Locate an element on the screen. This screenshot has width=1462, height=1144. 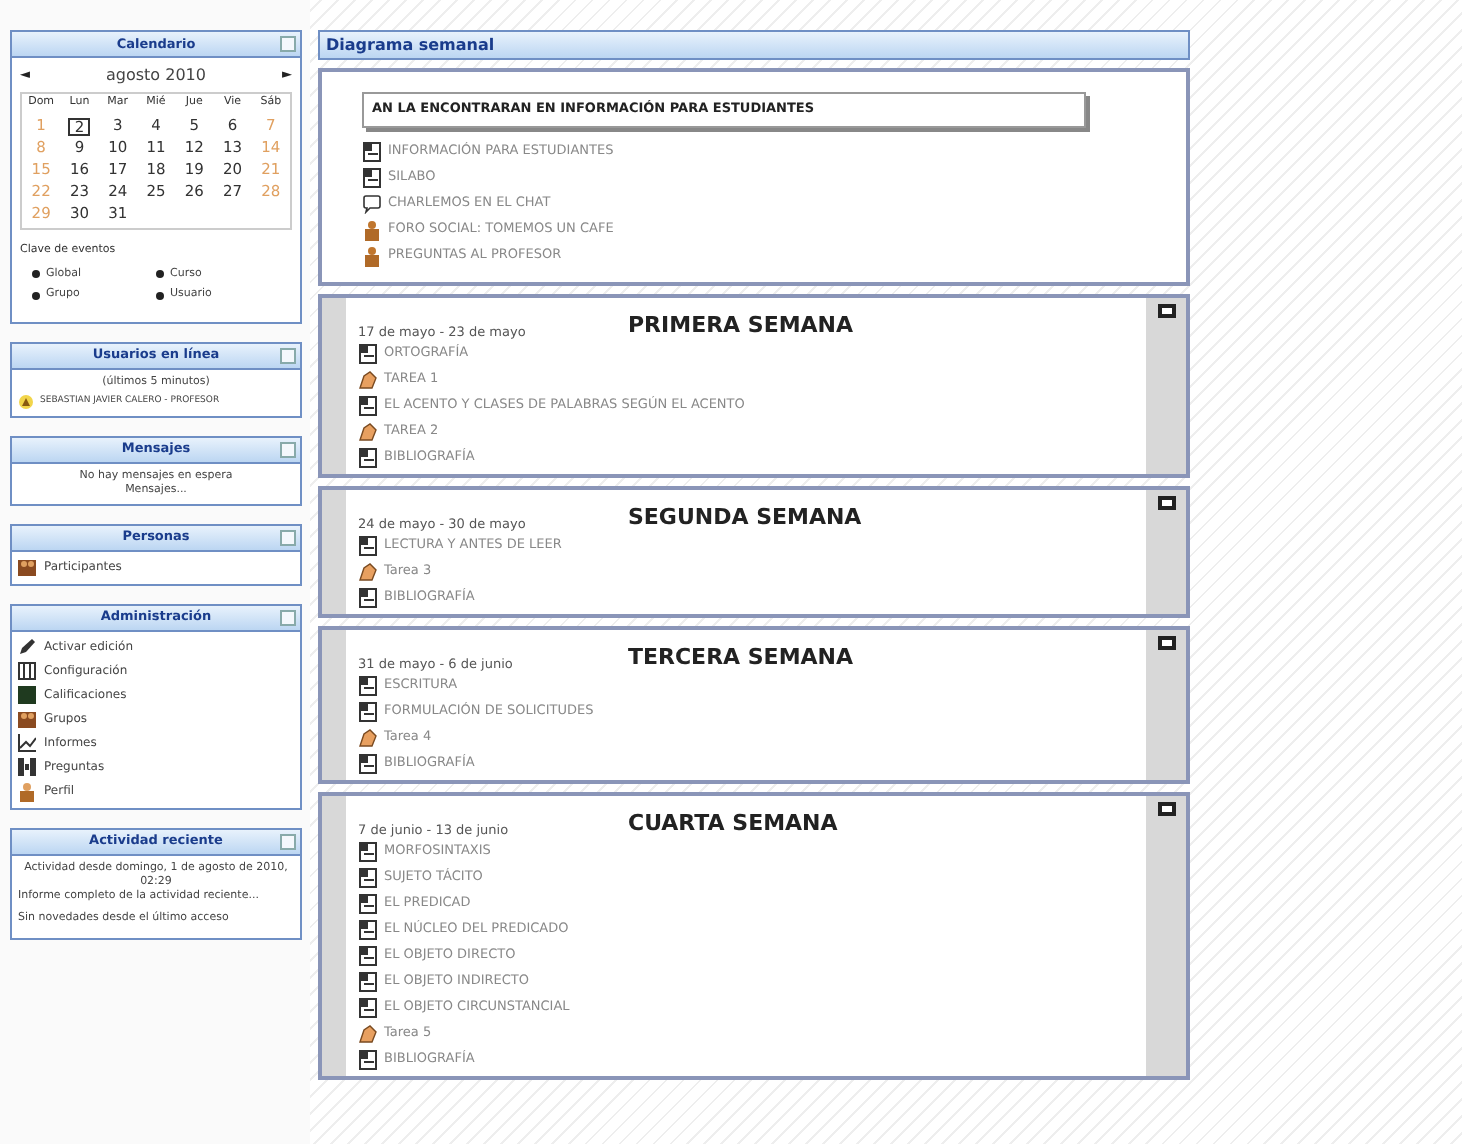
week-title: PRIMERA SEMANA is located at coordinates (741, 324).